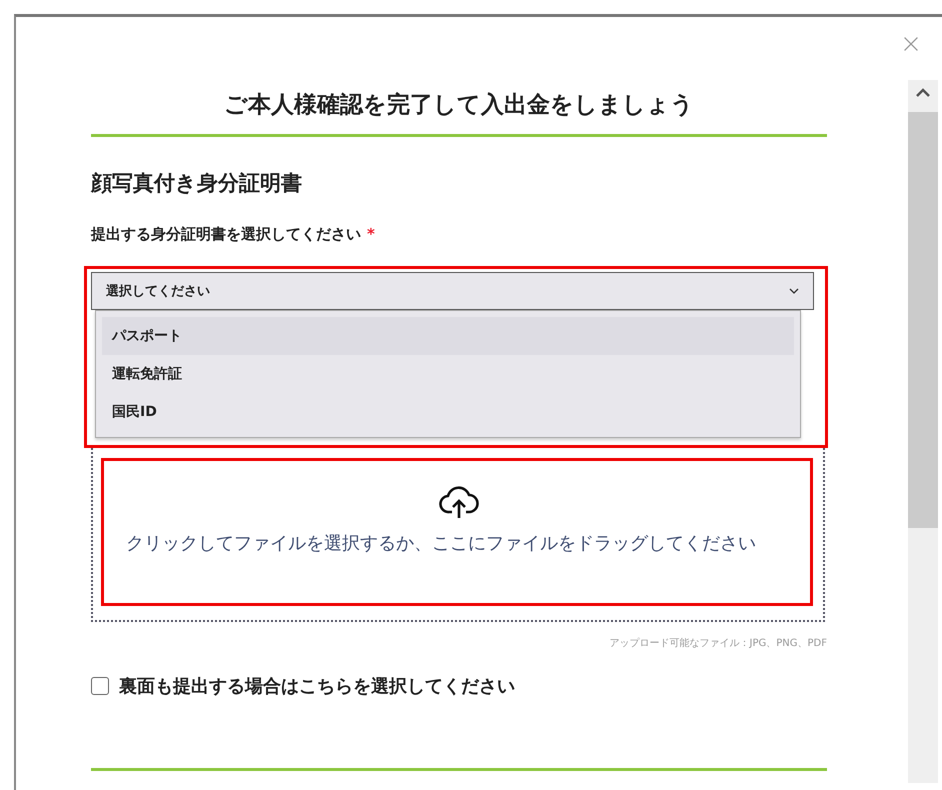  I want to click on checkbox, so click(100, 686).